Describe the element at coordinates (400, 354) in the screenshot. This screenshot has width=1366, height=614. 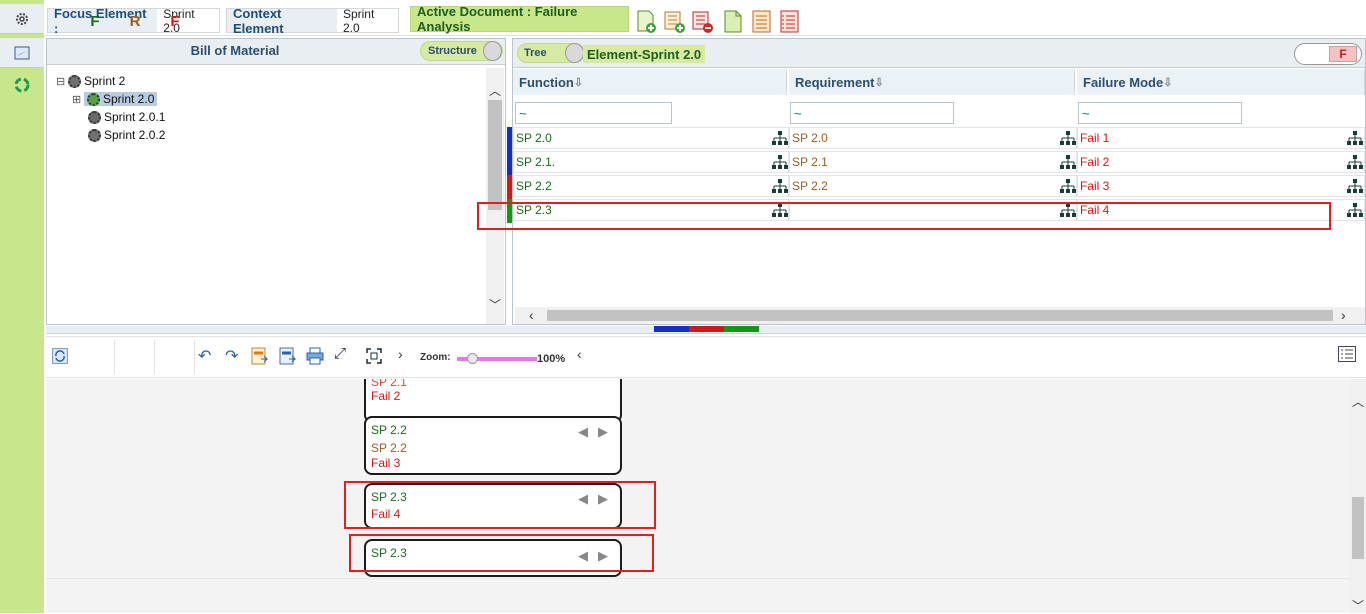
I see `collapse-toolbar-icon: ›` at that location.